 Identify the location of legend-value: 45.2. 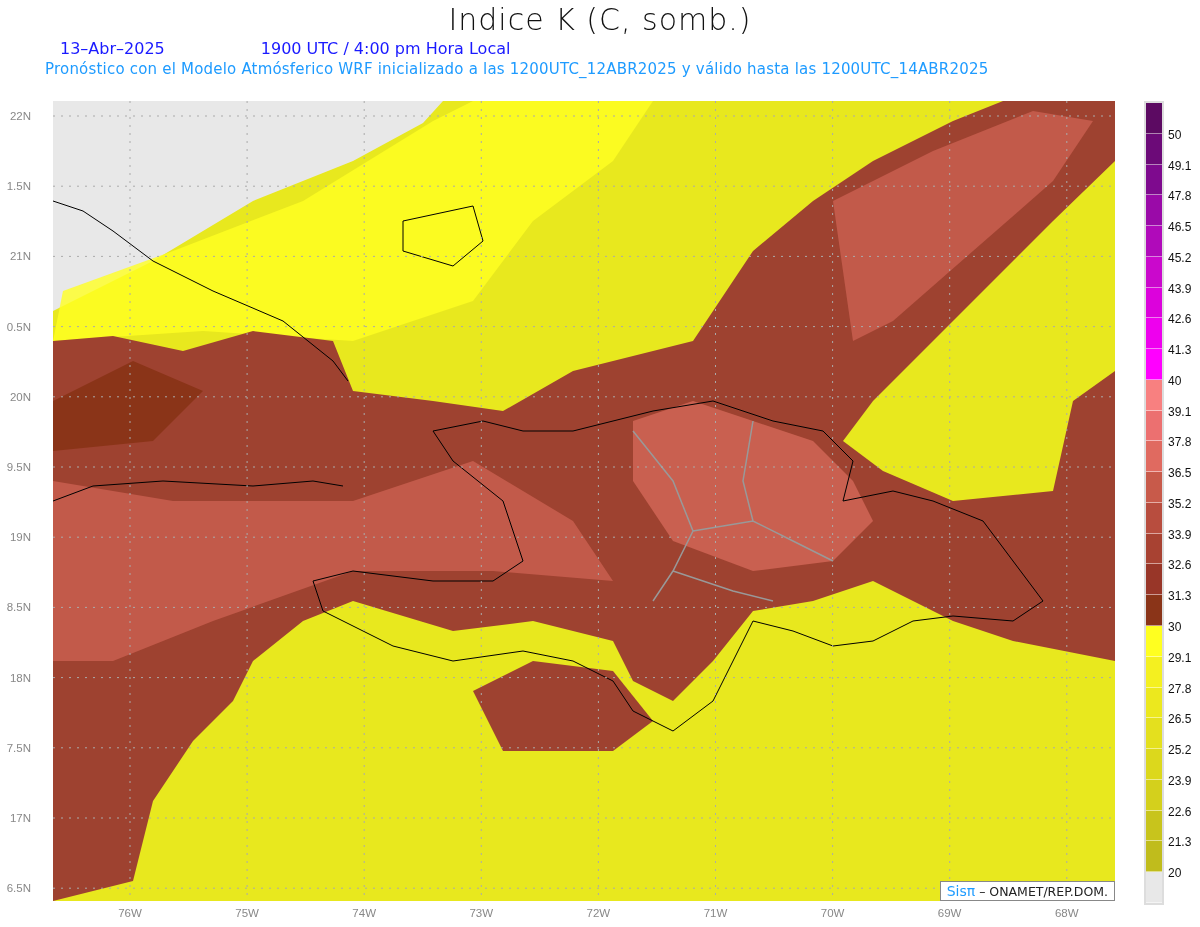
(1180, 257).